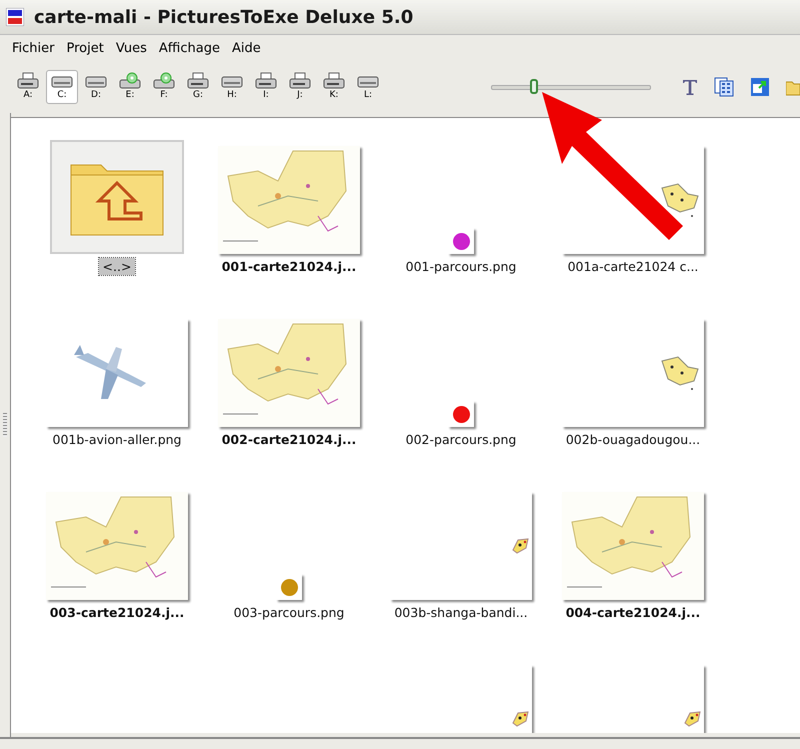 The height and width of the screenshot is (749, 800). I want to click on menu-item: Affichage, so click(189, 48).